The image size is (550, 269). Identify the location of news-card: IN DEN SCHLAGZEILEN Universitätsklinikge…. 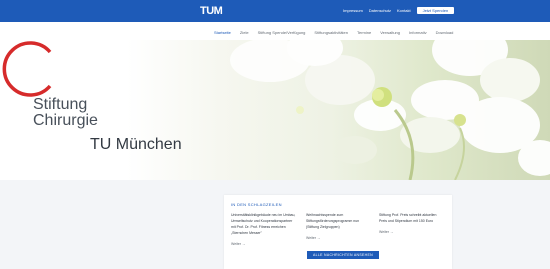
(338, 232).